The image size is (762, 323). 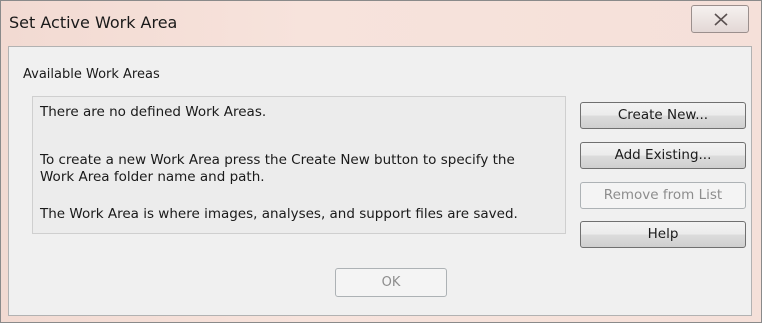 I want to click on close-button, so click(x=720, y=19).